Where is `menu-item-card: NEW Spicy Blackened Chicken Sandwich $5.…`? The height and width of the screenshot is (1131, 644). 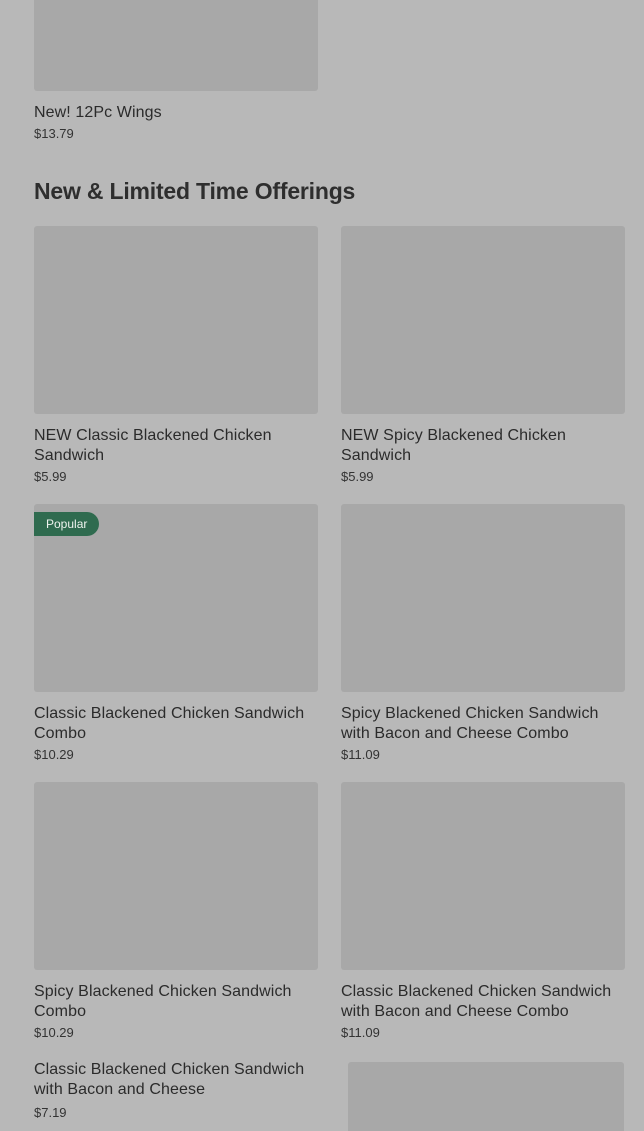
menu-item-card: NEW Spicy Blackened Chicken Sandwich $5.… is located at coordinates (483, 355).